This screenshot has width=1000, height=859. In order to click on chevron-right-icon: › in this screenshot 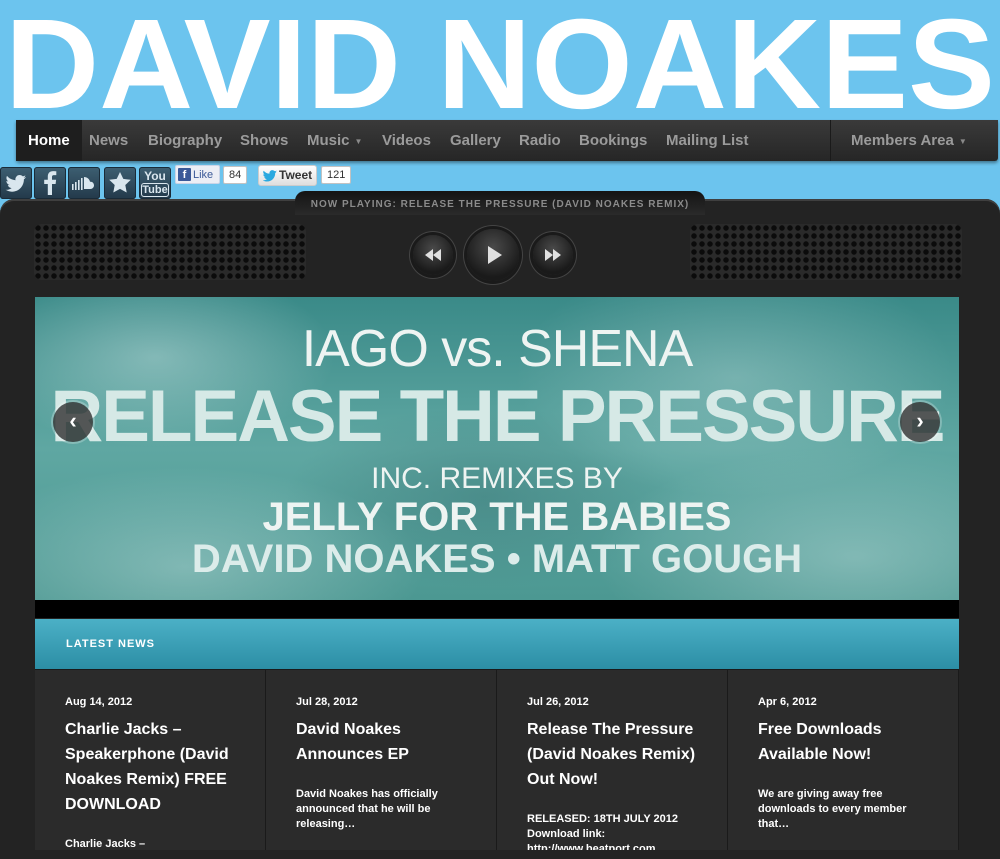, I will do `click(920, 420)`.